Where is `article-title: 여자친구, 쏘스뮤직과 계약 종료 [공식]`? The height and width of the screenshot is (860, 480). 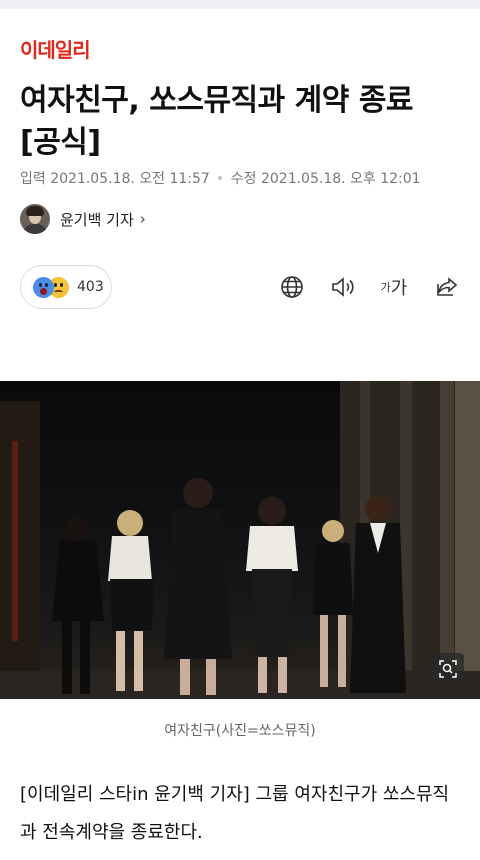 article-title: 여자친구, 쏘스뮤직과 계약 종료 [공식] is located at coordinates (217, 121).